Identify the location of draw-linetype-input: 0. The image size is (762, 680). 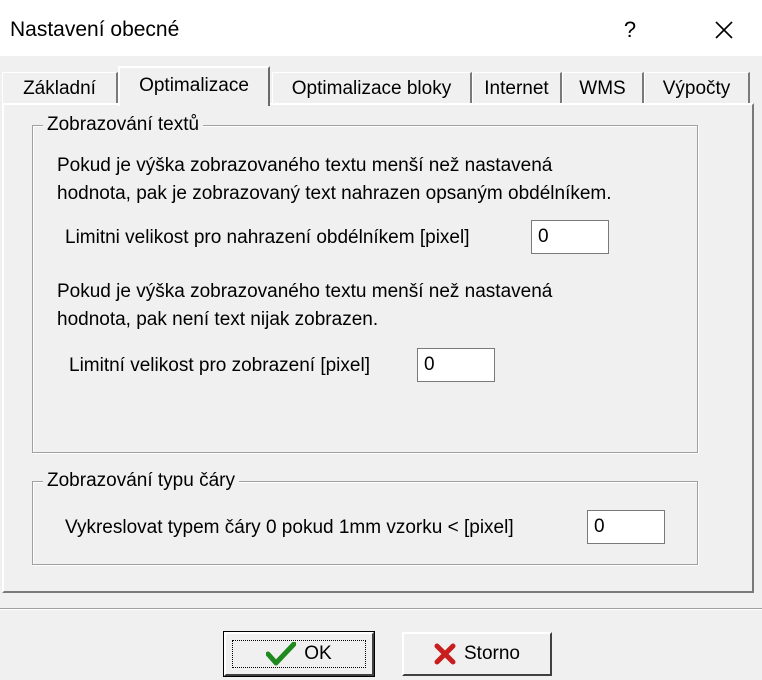
(626, 527).